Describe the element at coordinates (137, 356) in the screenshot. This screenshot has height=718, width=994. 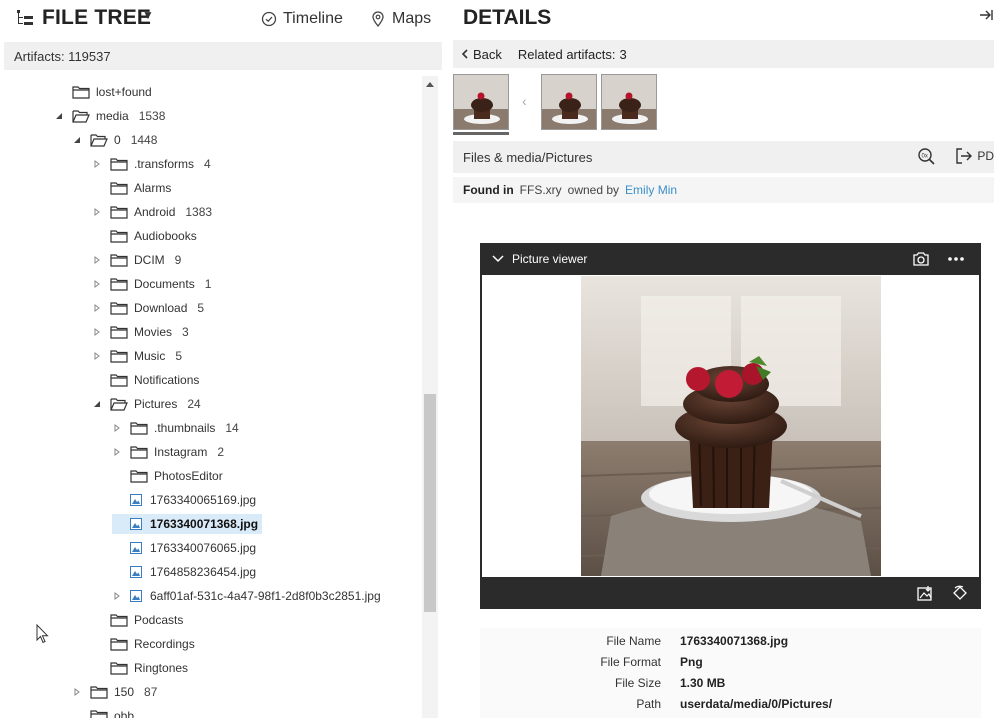
I see `tree-folder-row: Music 5` at that location.